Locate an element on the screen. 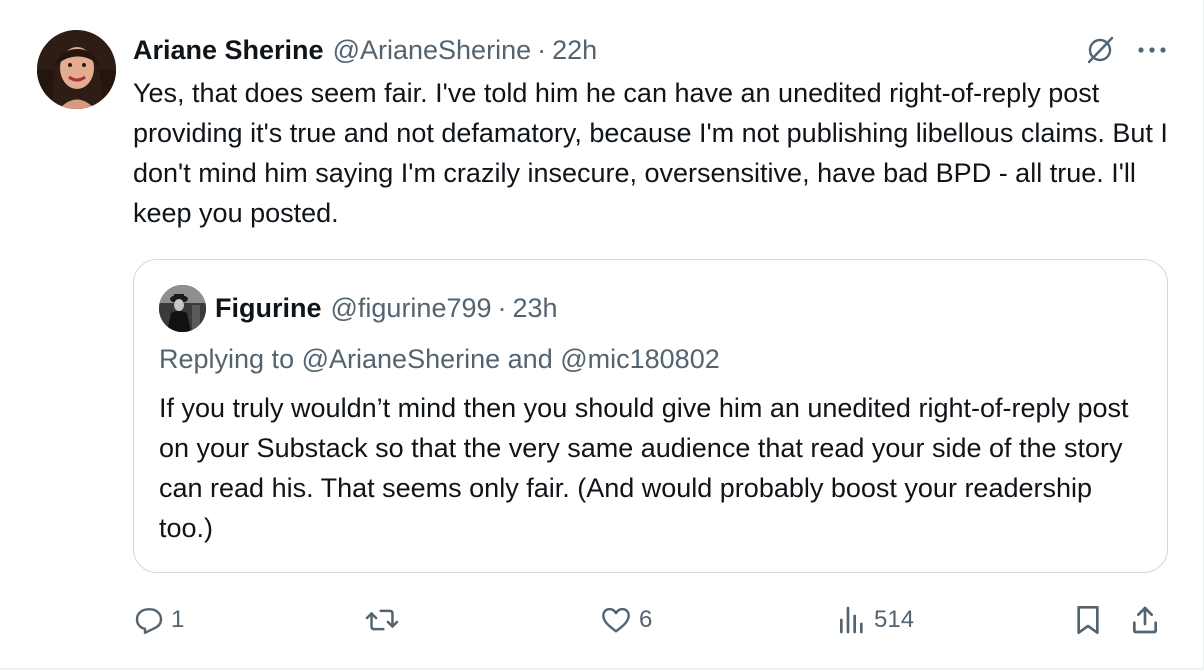 The image size is (1204, 670). views-count: 514 is located at coordinates (894, 619).